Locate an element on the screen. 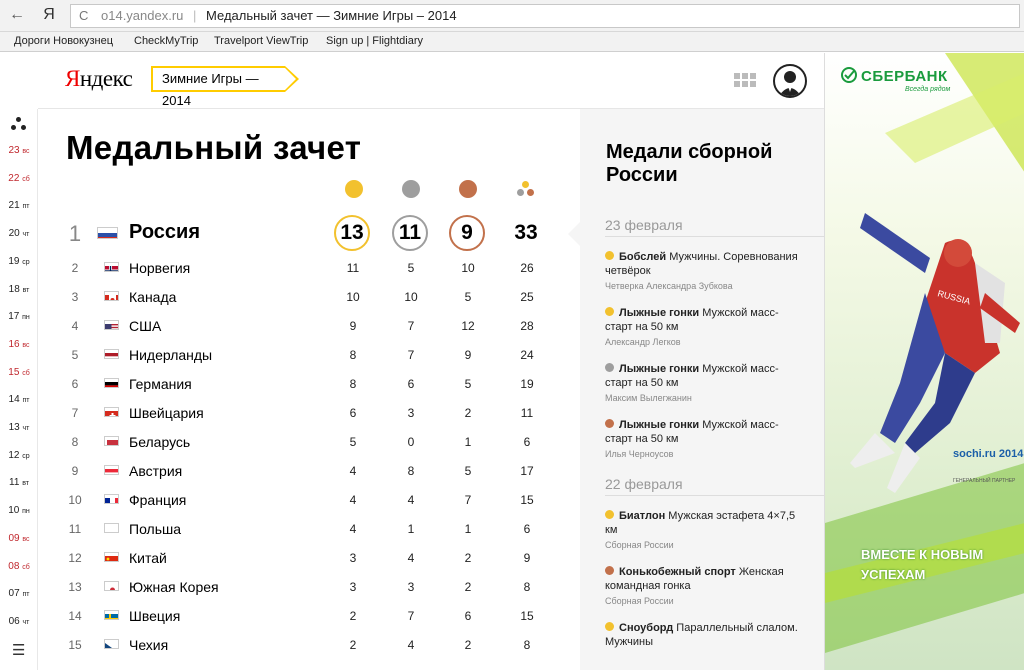  table-row: 12 Китай 3 4 2 9 is located at coordinates (309, 558).